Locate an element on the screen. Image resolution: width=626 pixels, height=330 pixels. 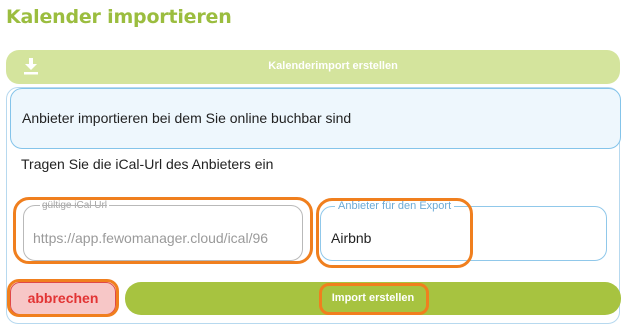
page-title: Kalender importieren is located at coordinates (119, 17).